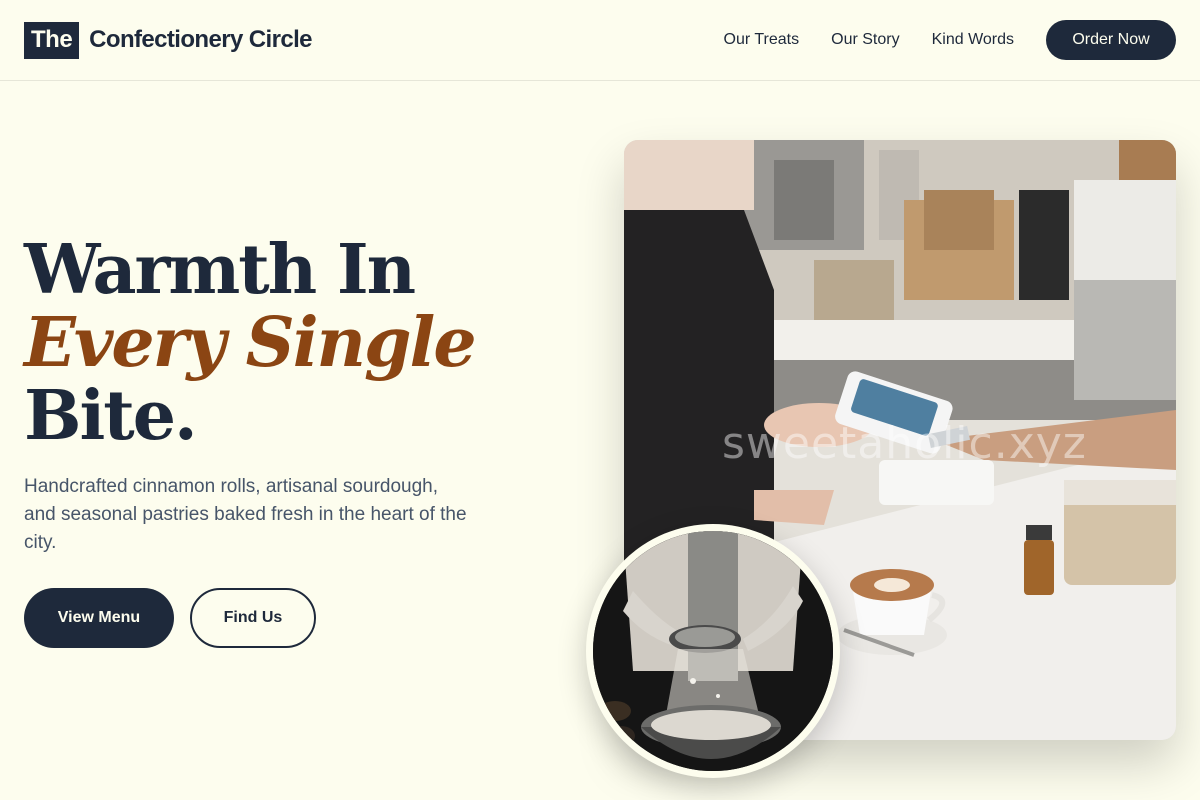  I want to click on logo: The Confectionery Circle, so click(168, 40).